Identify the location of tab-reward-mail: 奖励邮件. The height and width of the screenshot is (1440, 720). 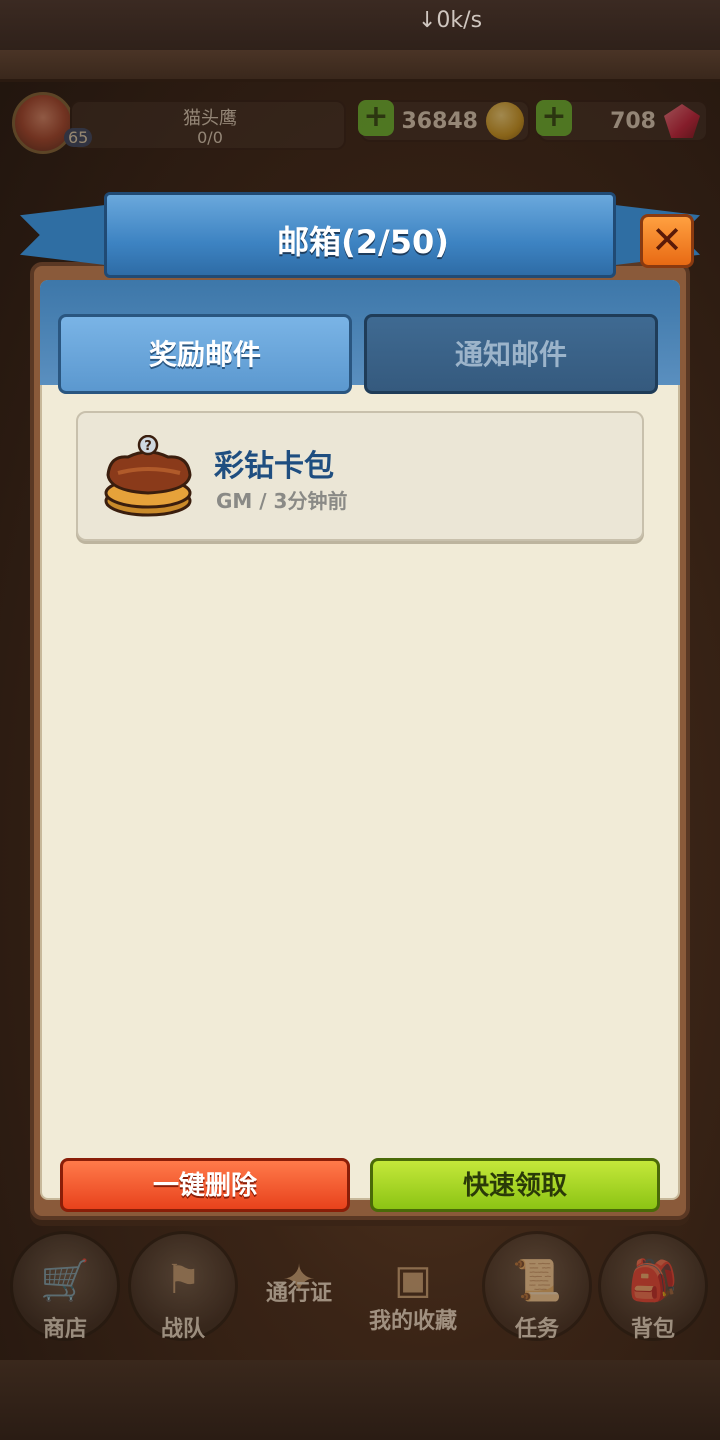
(205, 354).